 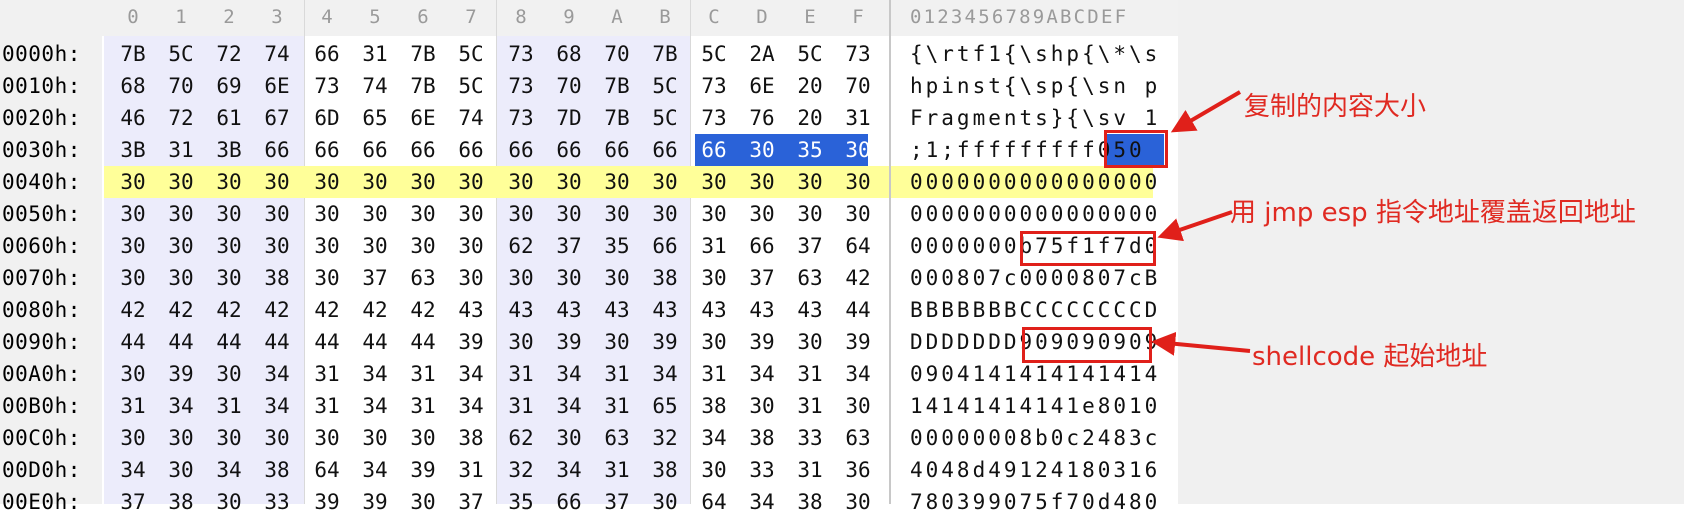 What do you see at coordinates (1201, 343) in the screenshot?
I see `arrow-shellcode` at bounding box center [1201, 343].